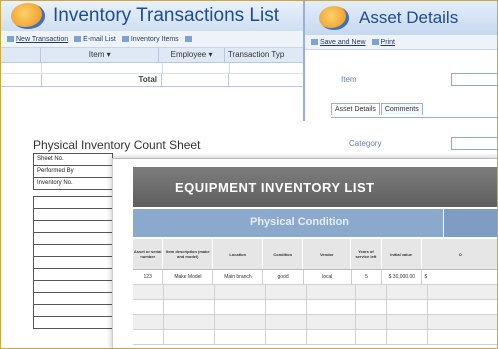 The width and height of the screenshot is (498, 349). I want to click on grid-row, so click(154, 68).